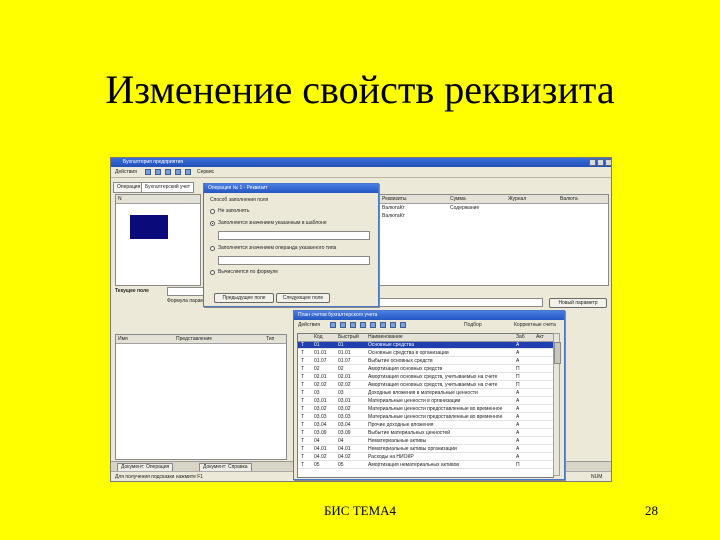  Describe the element at coordinates (333, 325) in the screenshot. I see `add-icon` at that location.